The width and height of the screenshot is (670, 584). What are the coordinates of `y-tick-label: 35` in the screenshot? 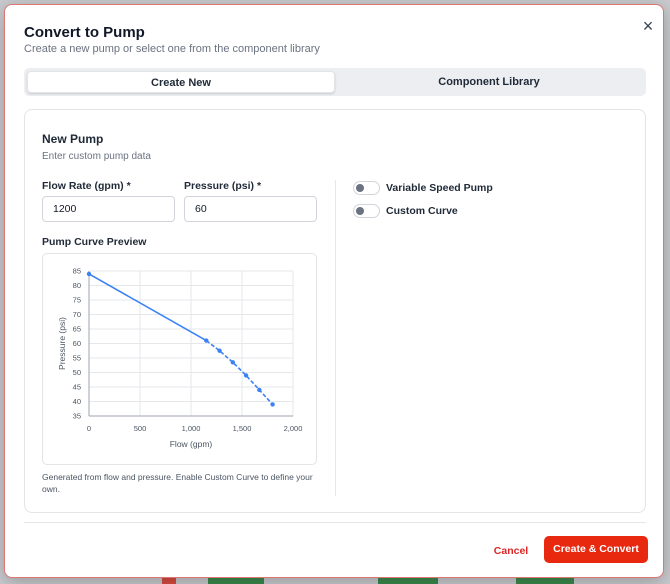 It's located at (77, 416).